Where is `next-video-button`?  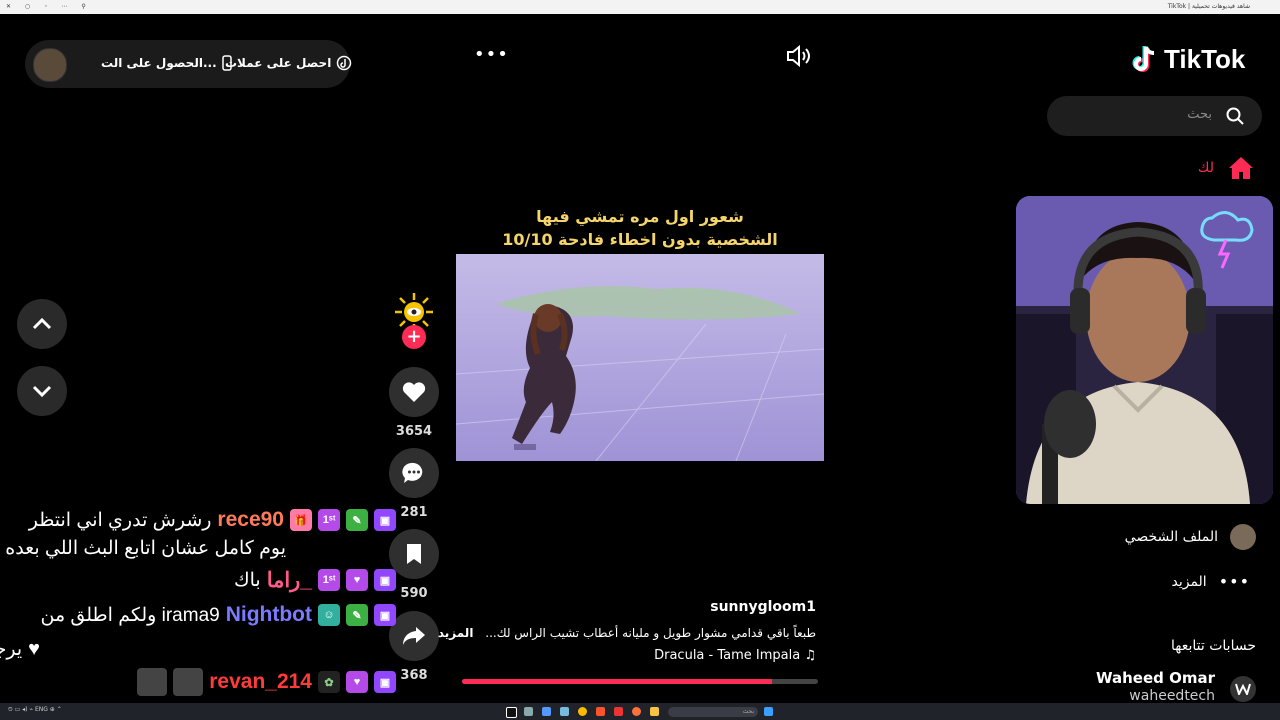
next-video-button is located at coordinates (42, 391).